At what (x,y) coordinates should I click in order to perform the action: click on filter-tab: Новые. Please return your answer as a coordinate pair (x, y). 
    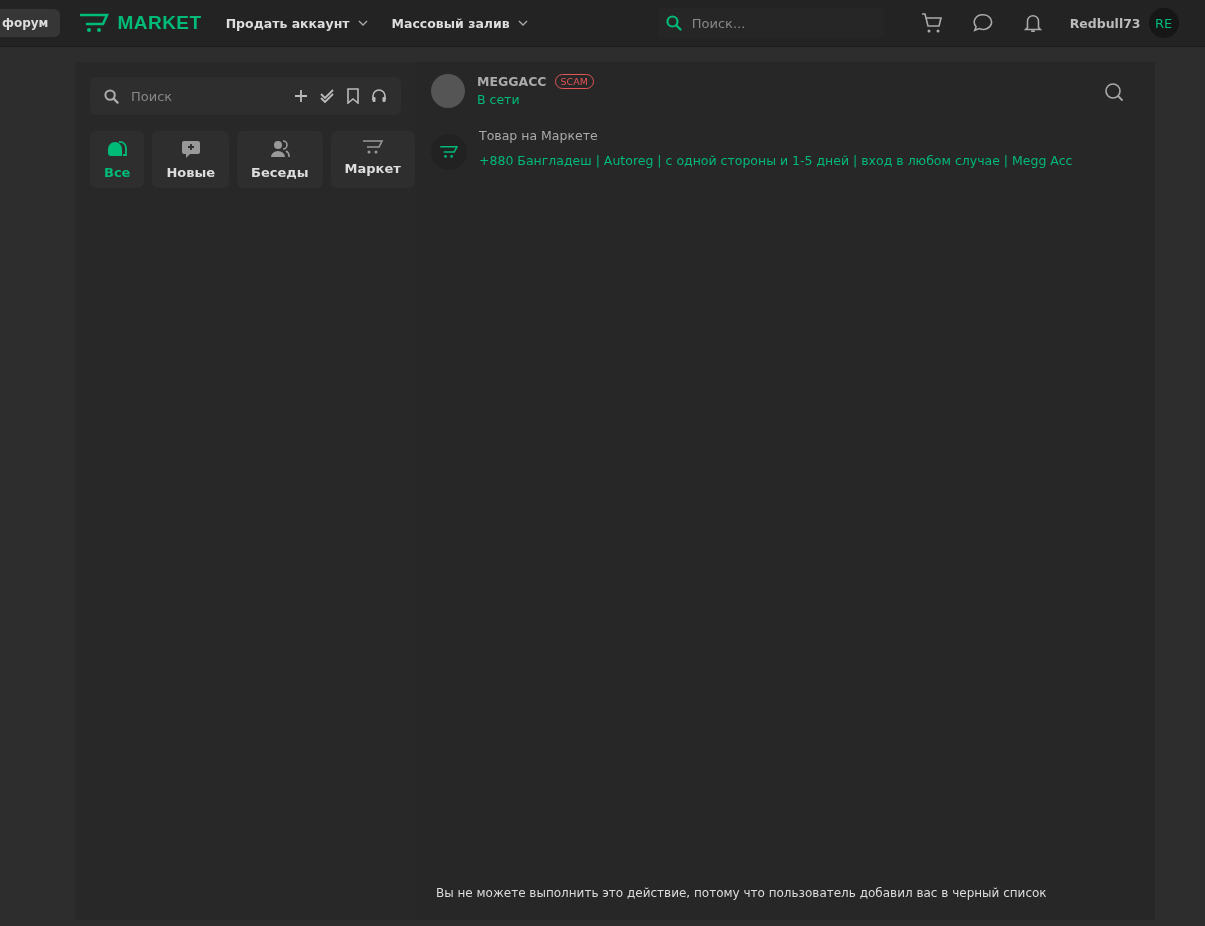
    Looking at the image, I should click on (191, 159).